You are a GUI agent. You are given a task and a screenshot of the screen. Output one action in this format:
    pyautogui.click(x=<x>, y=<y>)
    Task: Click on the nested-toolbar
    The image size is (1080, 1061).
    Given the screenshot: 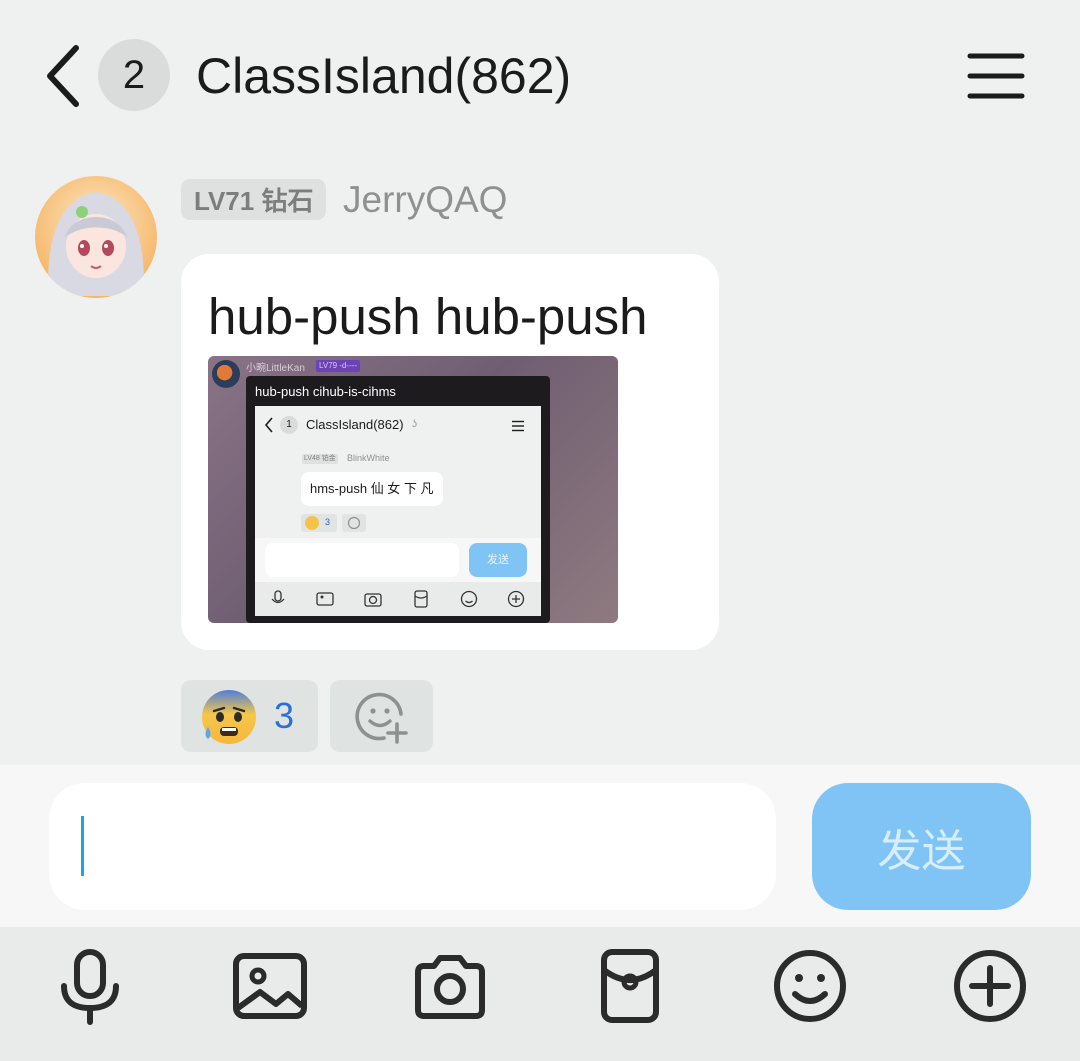 What is the action you would take?
    pyautogui.click(x=398, y=599)
    